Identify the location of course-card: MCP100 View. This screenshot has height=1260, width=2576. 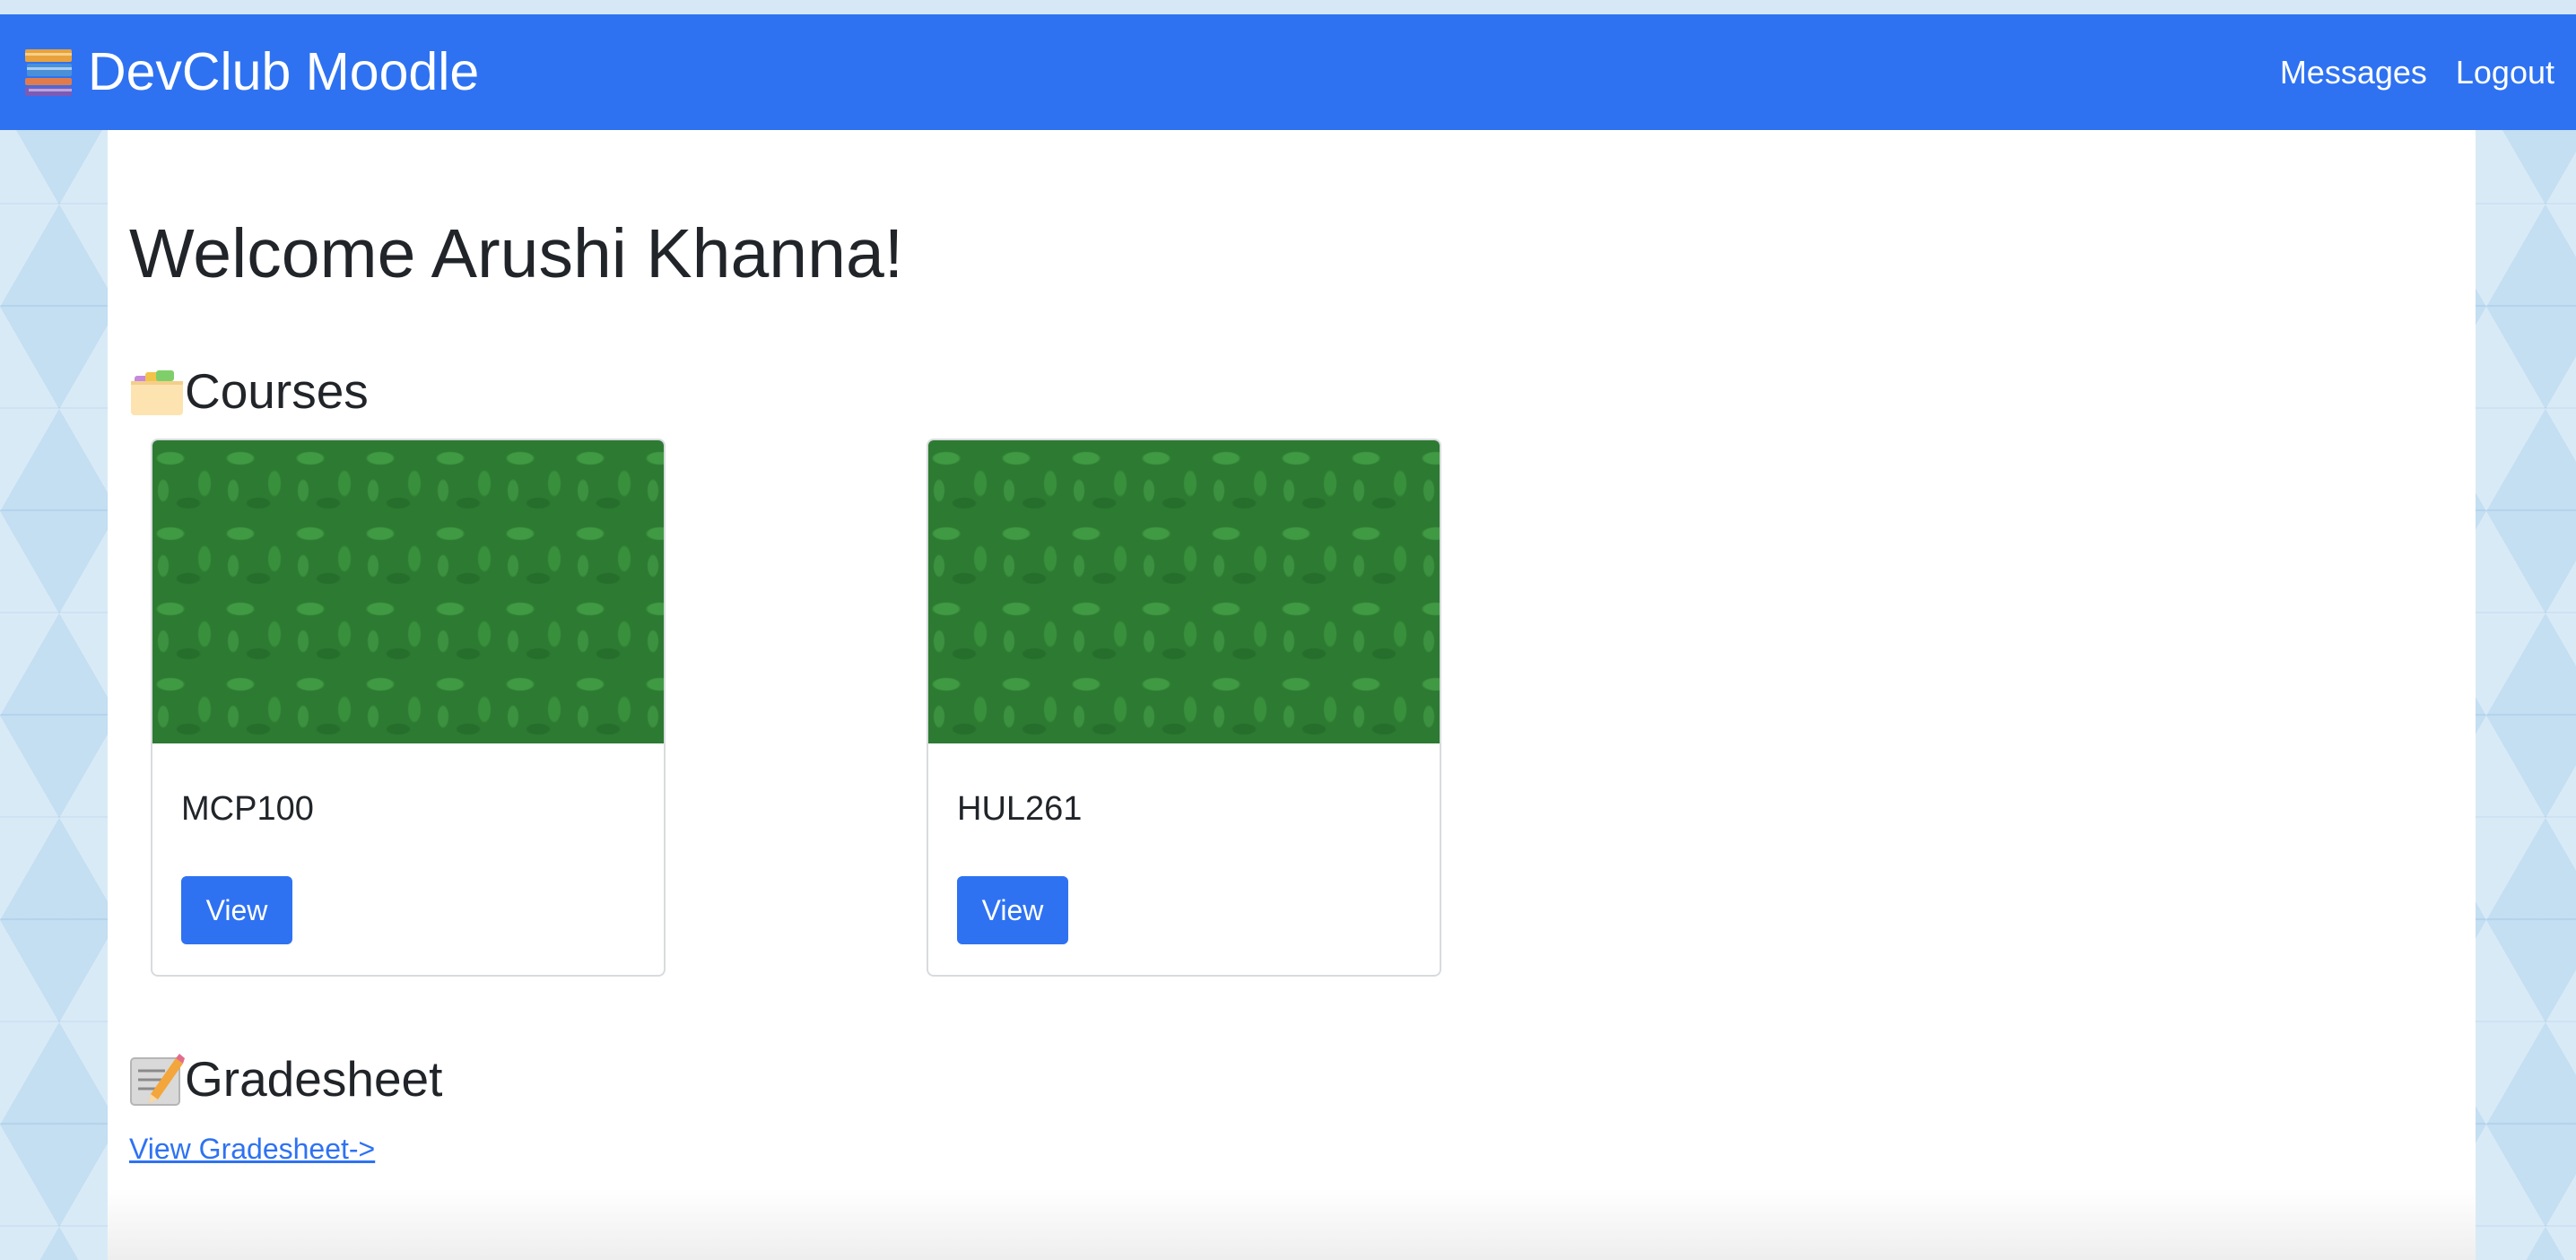
(408, 708).